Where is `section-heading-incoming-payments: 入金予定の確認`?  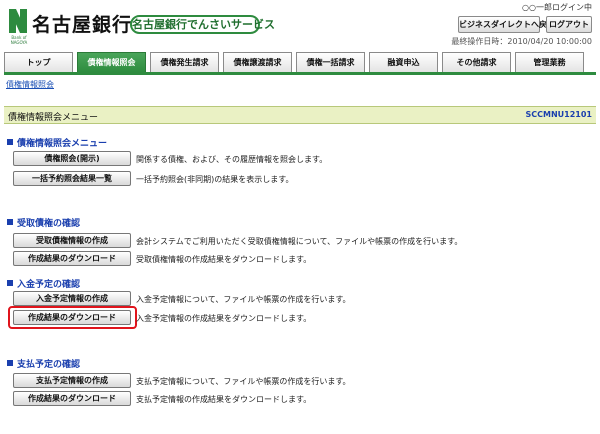
section-heading-incoming-payments: 入金予定の確認 is located at coordinates (43, 283).